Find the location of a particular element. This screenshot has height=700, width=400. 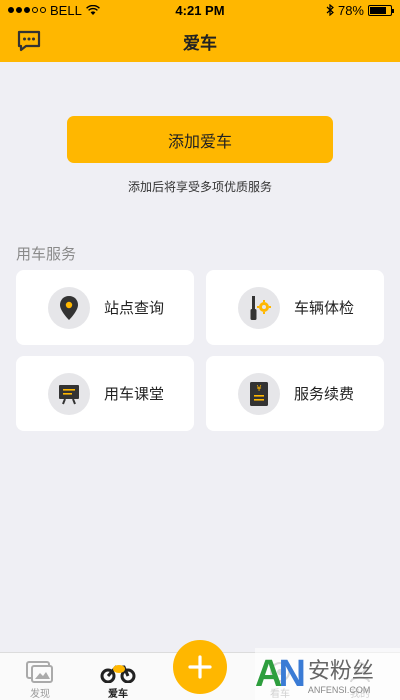

bluetooth-icon is located at coordinates (330, 10).